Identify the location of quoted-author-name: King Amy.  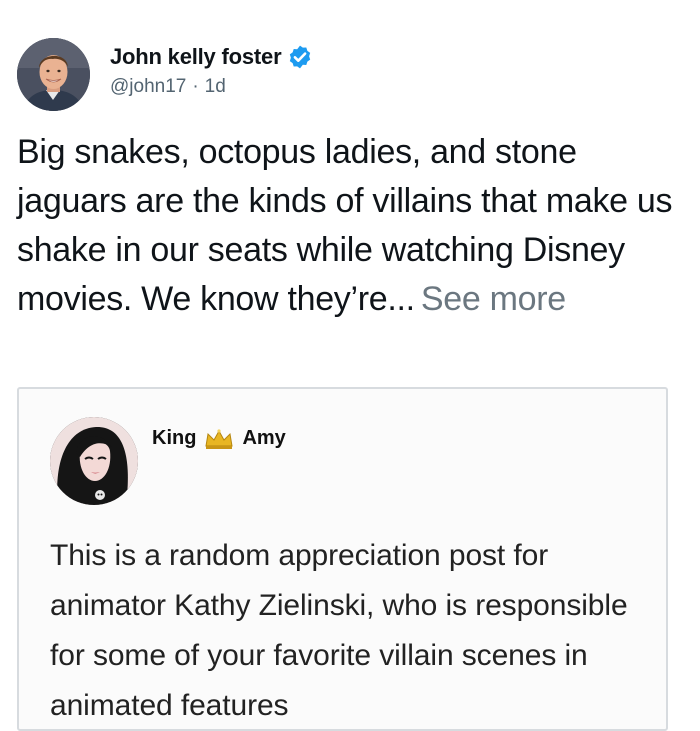
(219, 438).